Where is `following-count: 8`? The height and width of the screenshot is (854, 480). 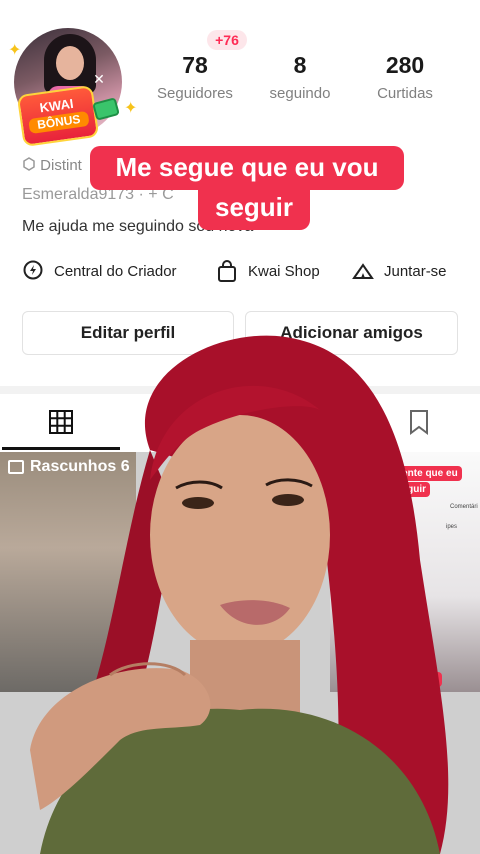 following-count: 8 is located at coordinates (300, 65).